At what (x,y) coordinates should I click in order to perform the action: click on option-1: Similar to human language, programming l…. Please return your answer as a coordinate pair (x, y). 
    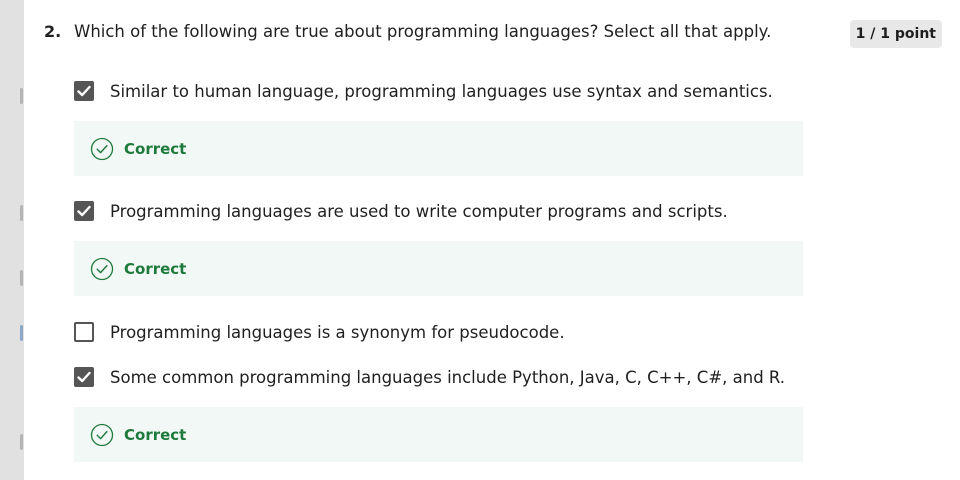
    Looking at the image, I should click on (423, 91).